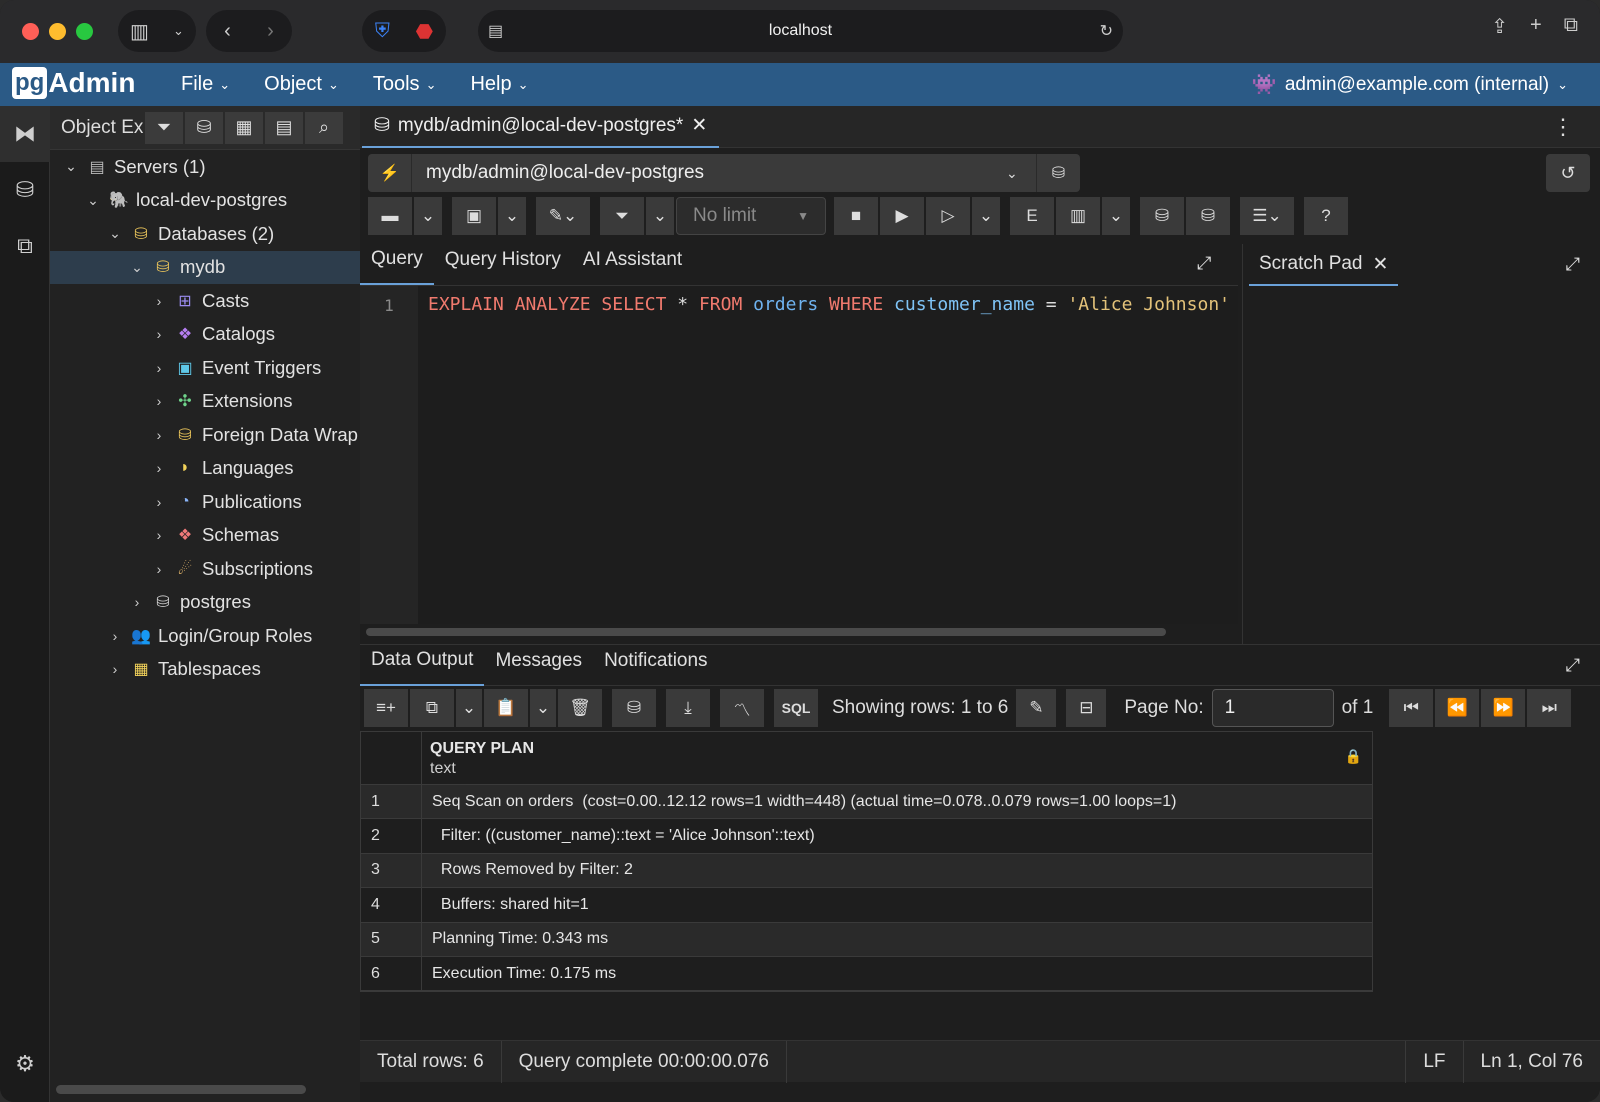 Image resolution: width=1600 pixels, height=1102 pixels. What do you see at coordinates (205, 167) in the screenshot?
I see `tree-node: ⌄ ▤ Servers (1)` at bounding box center [205, 167].